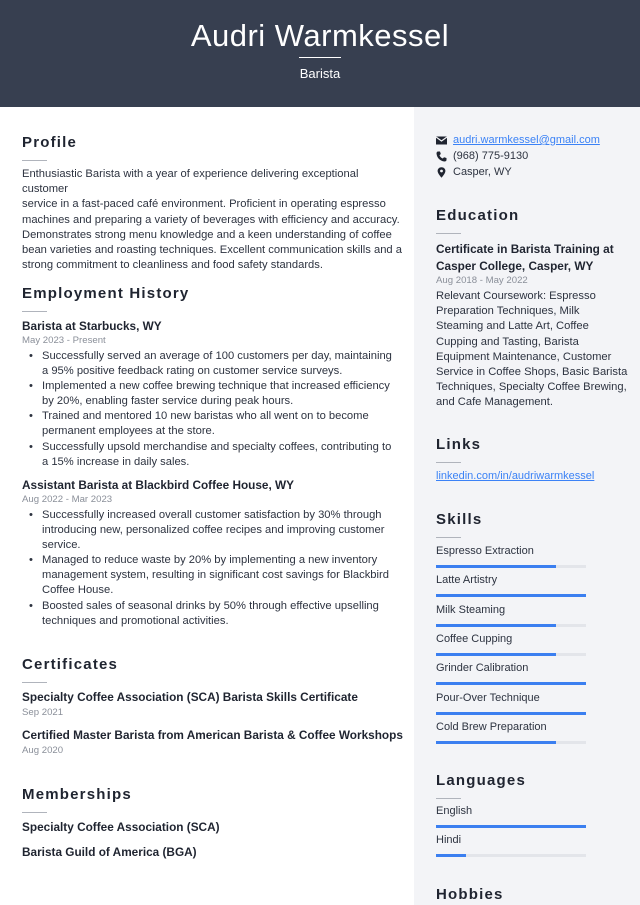 The image size is (640, 905). I want to click on language-item: English, so click(511, 816).